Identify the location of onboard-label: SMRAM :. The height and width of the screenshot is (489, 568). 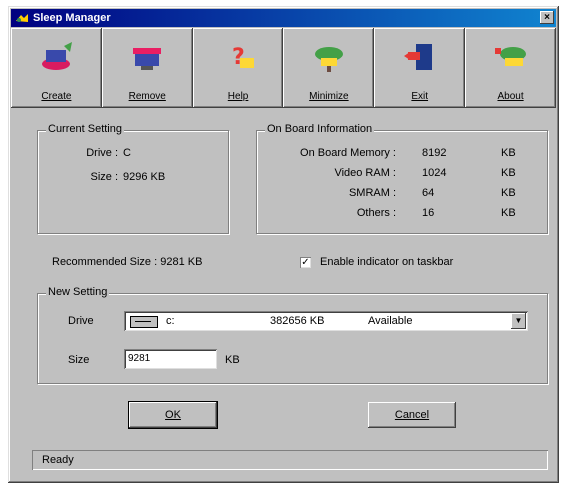
(372, 193).